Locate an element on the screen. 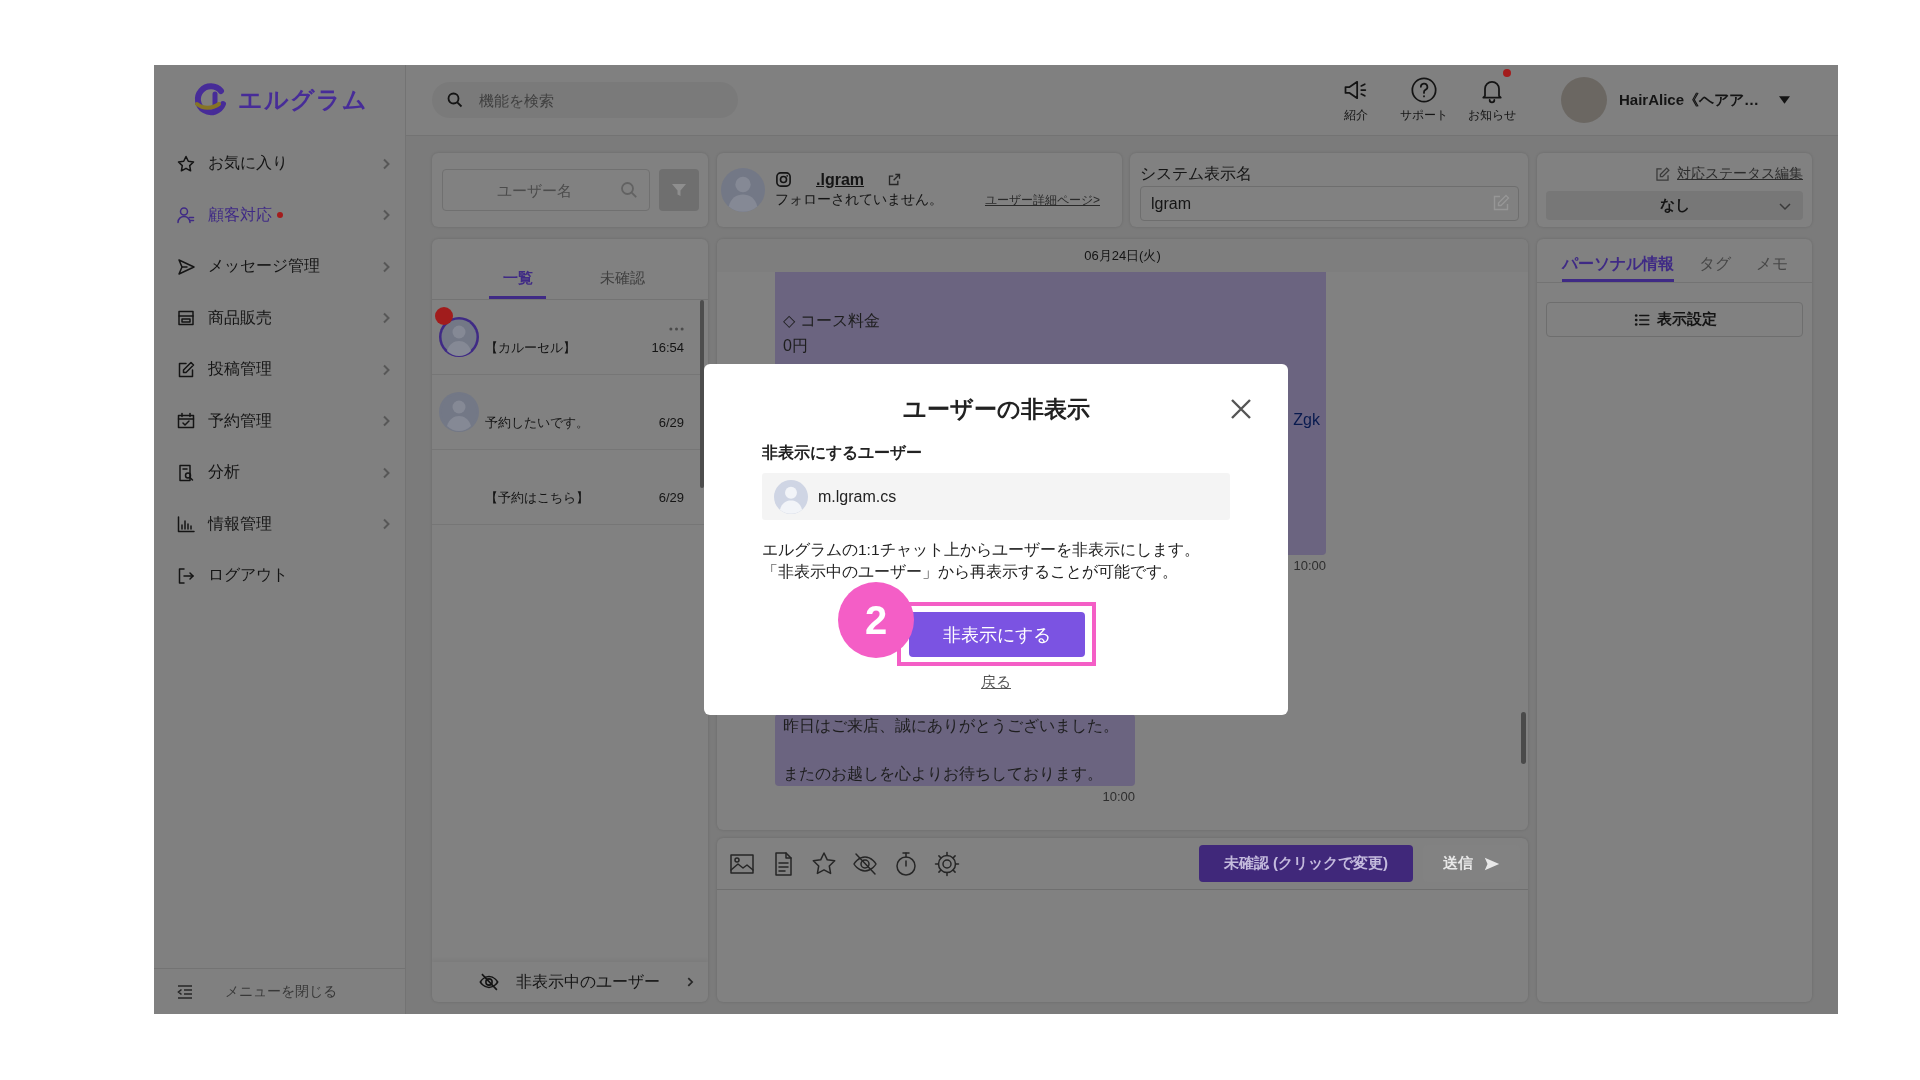  date-label: 06月24日(火) is located at coordinates (1122, 255).